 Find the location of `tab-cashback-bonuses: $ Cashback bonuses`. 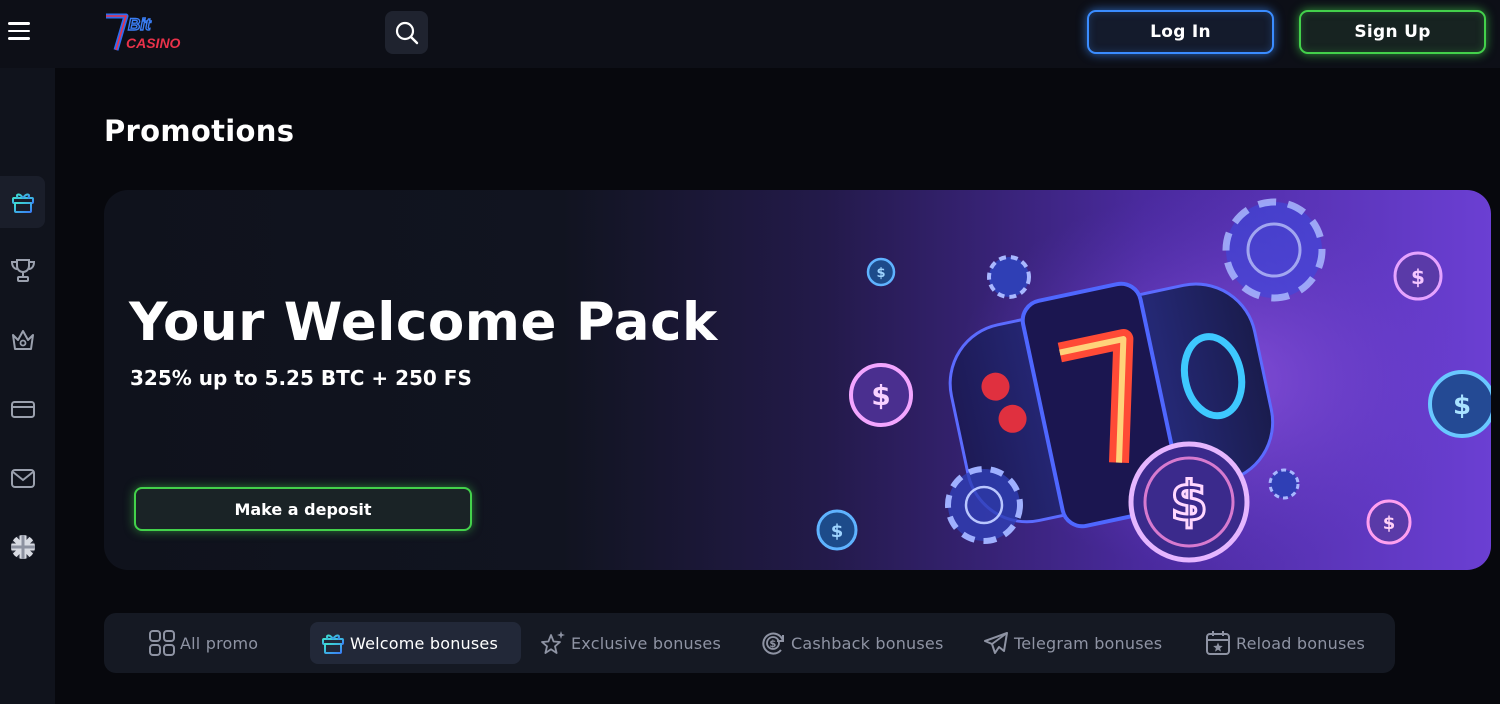

tab-cashback-bonuses: $ Cashback bonuses is located at coordinates (855, 643).